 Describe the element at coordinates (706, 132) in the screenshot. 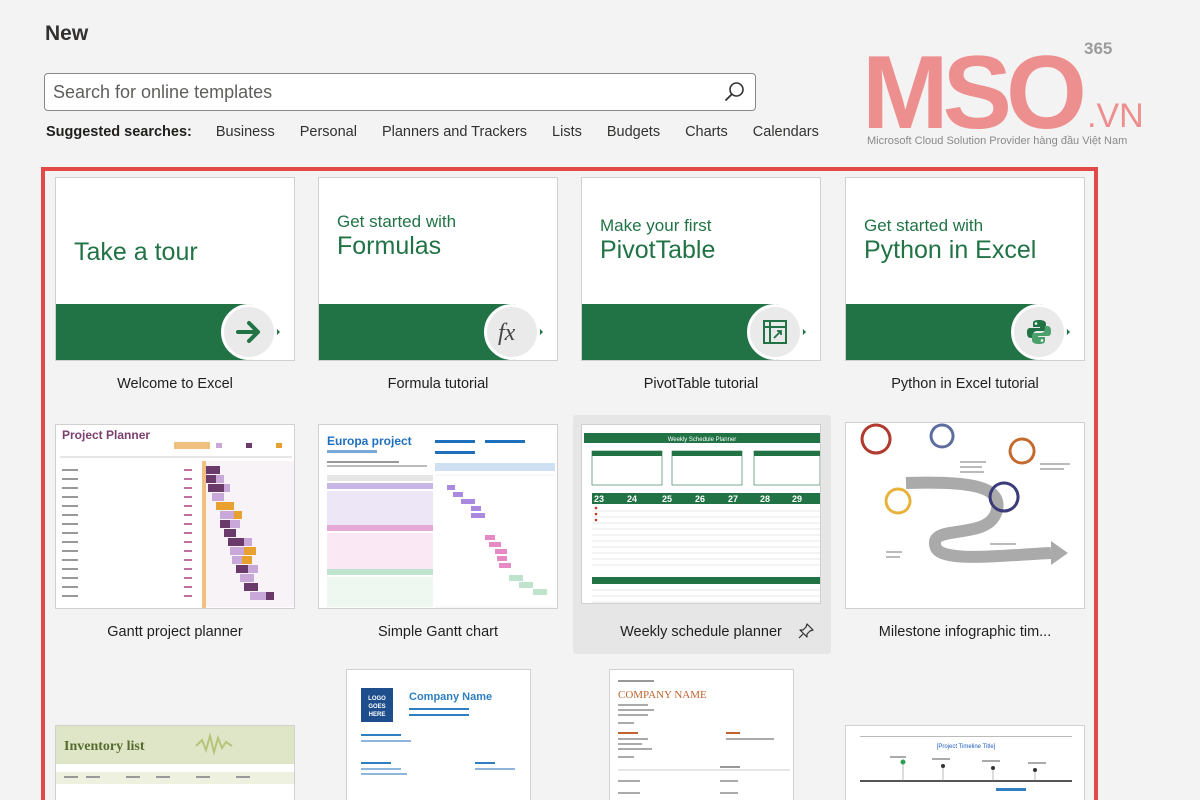

I see `suggested-search-charts: Charts` at that location.